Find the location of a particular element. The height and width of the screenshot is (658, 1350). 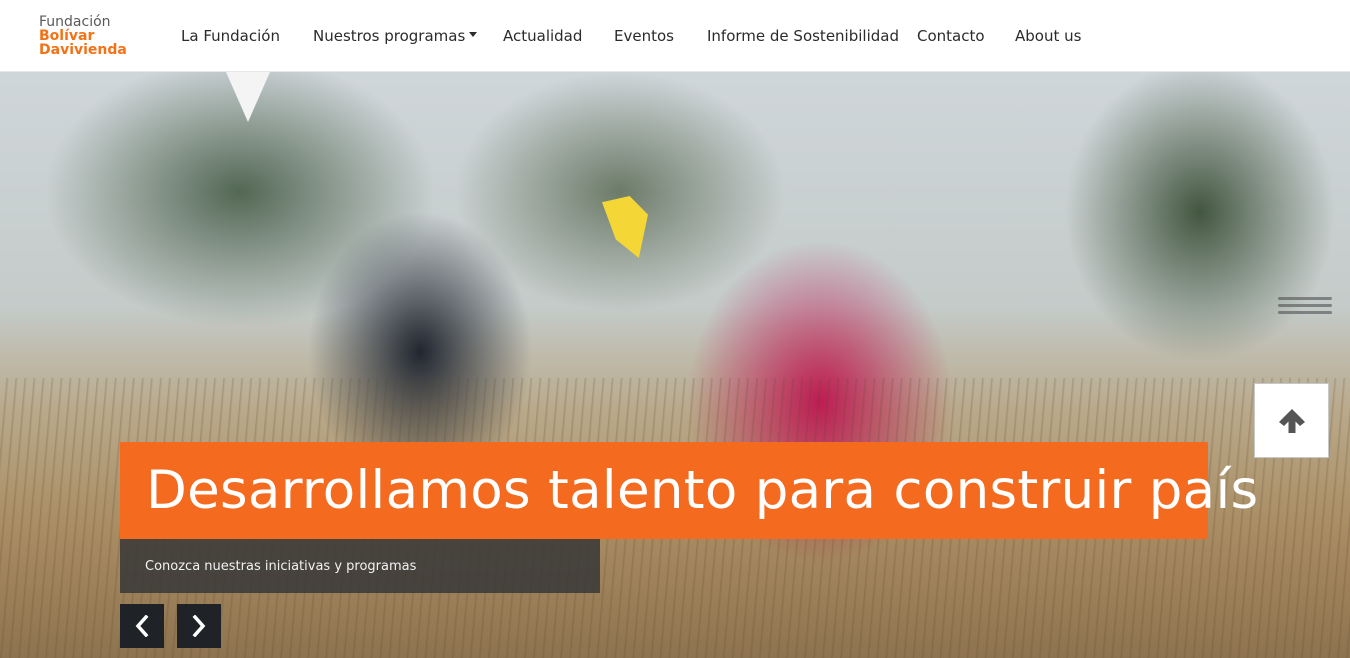

nav-item-informe-sostenibilidad: Informe de Sostenibilidad is located at coordinates (803, 36).